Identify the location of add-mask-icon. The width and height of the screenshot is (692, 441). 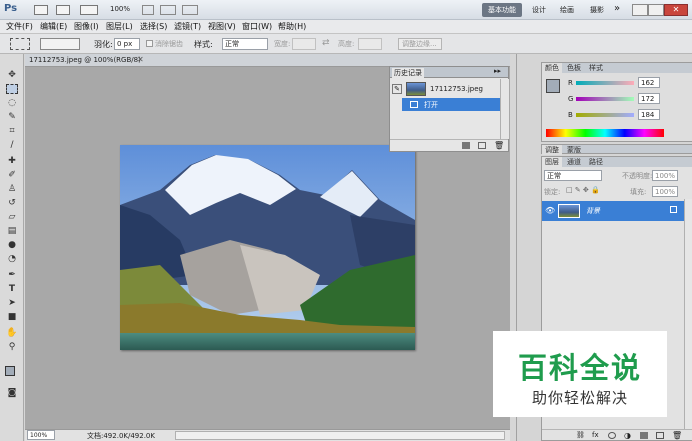
(612, 435).